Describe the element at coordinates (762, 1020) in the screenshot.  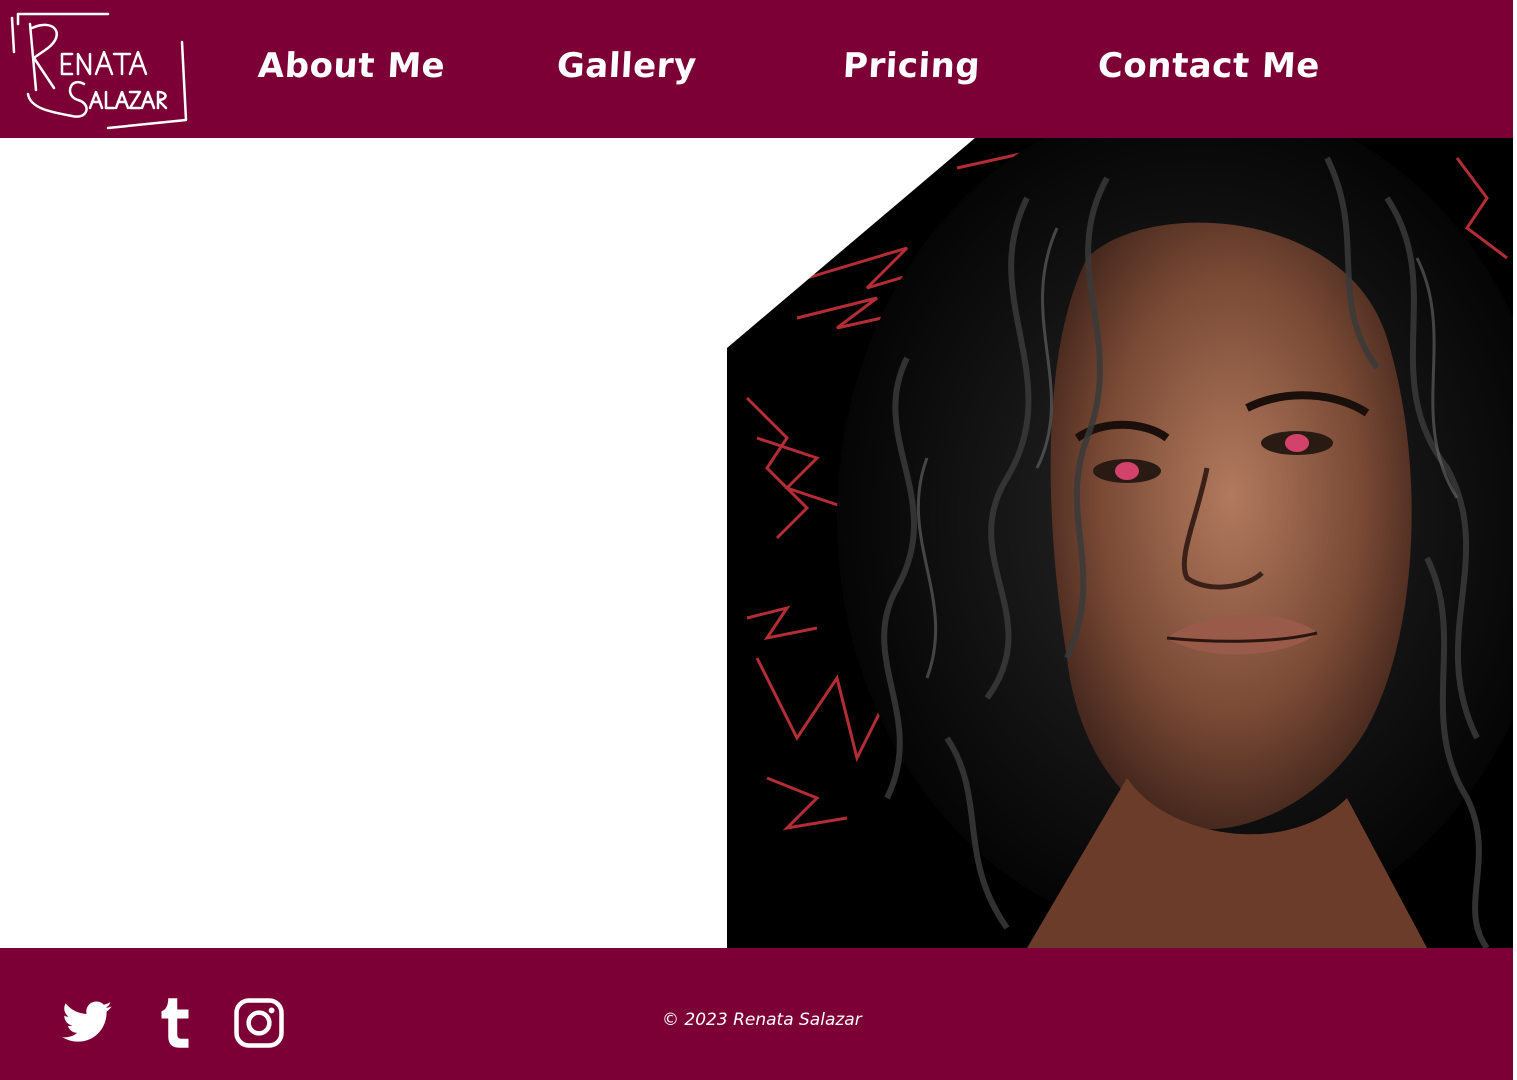
I see `copyright-text: © 2023 Renata Salazar` at that location.